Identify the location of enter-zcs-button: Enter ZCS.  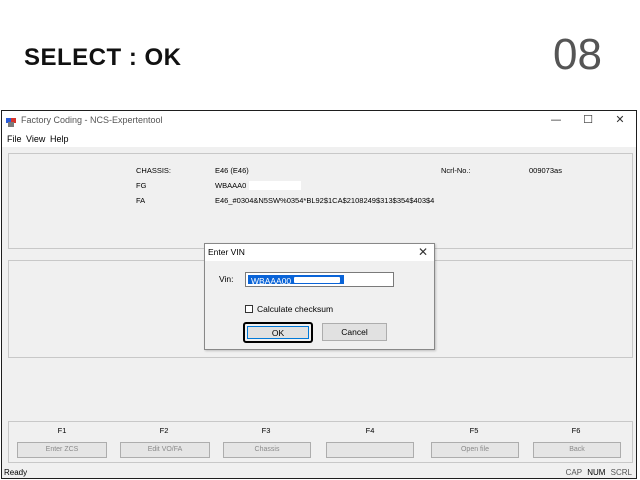
(62, 450).